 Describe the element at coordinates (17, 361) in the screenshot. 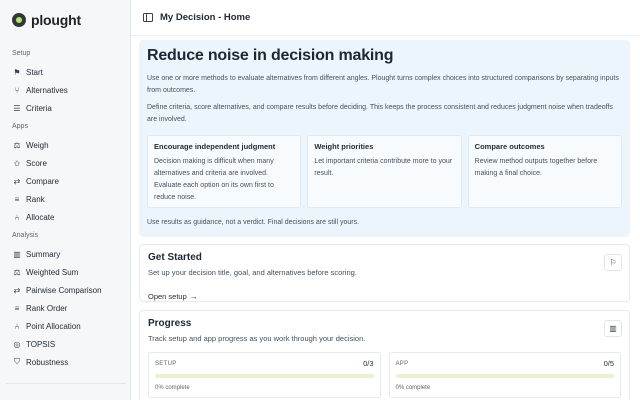

I see `shield-icon: ⛉` at that location.